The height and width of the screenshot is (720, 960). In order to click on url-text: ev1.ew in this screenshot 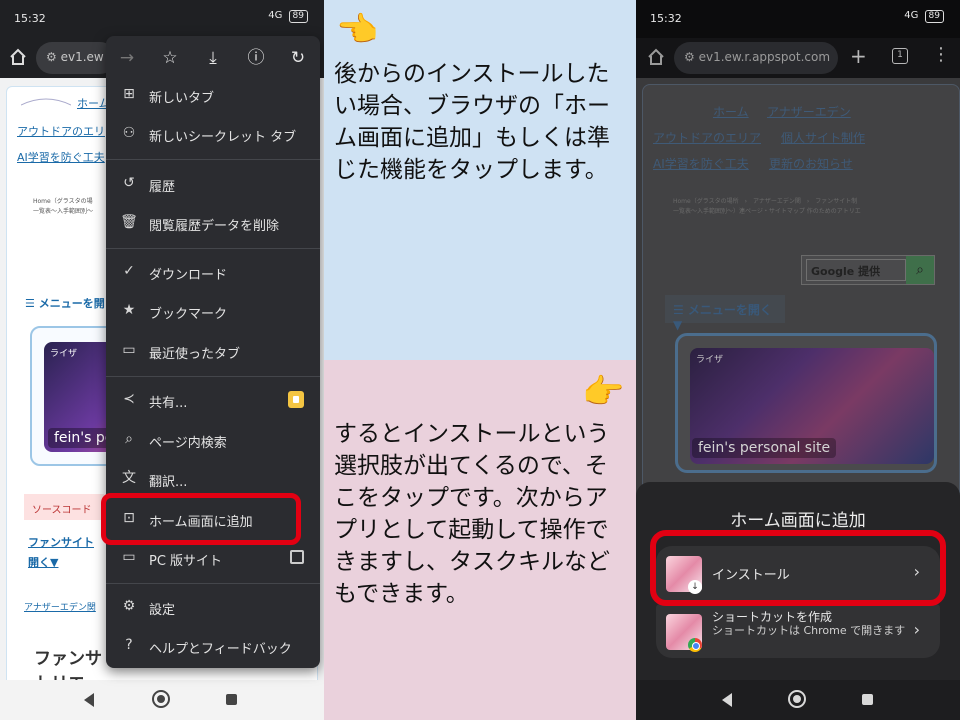, I will do `click(82, 57)`.